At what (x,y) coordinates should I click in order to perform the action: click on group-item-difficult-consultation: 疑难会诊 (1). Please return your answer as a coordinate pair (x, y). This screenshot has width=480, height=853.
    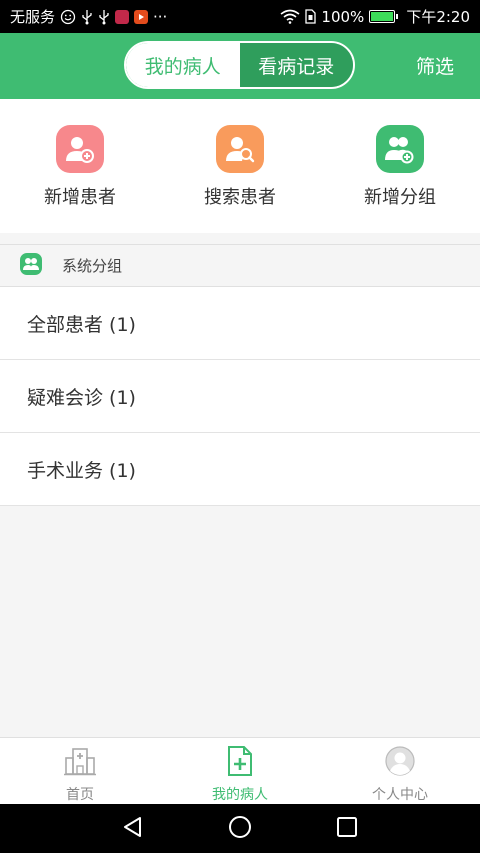
    Looking at the image, I should click on (240, 396).